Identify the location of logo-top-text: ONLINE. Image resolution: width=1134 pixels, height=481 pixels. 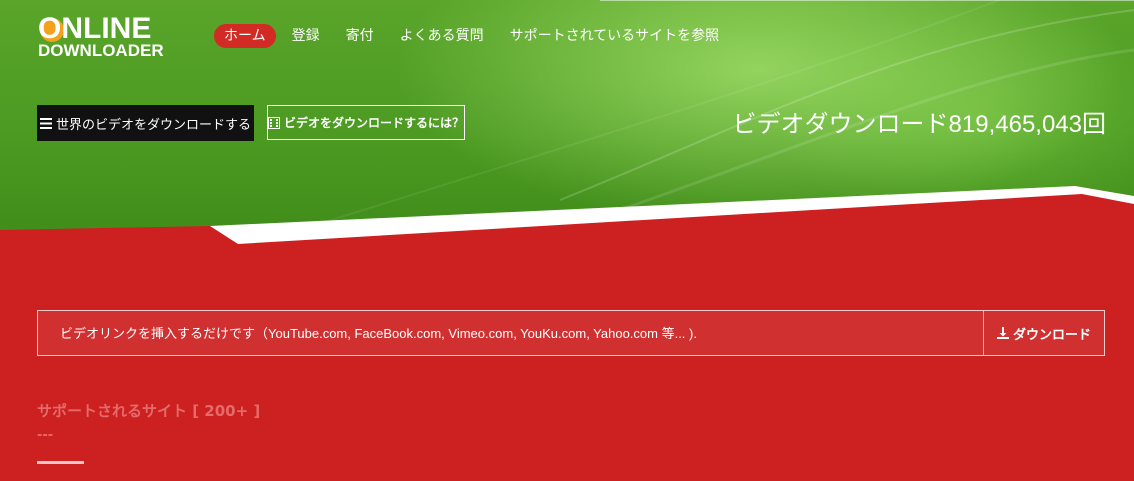
(95, 28).